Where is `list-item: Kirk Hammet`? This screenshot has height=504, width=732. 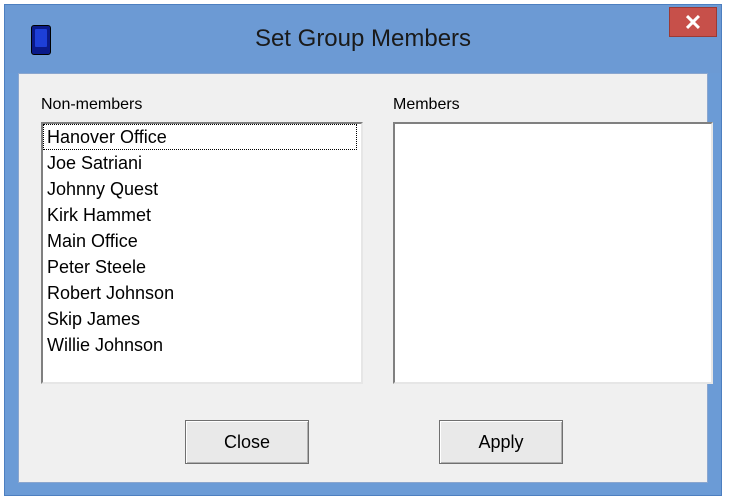
list-item: Kirk Hammet is located at coordinates (202, 215).